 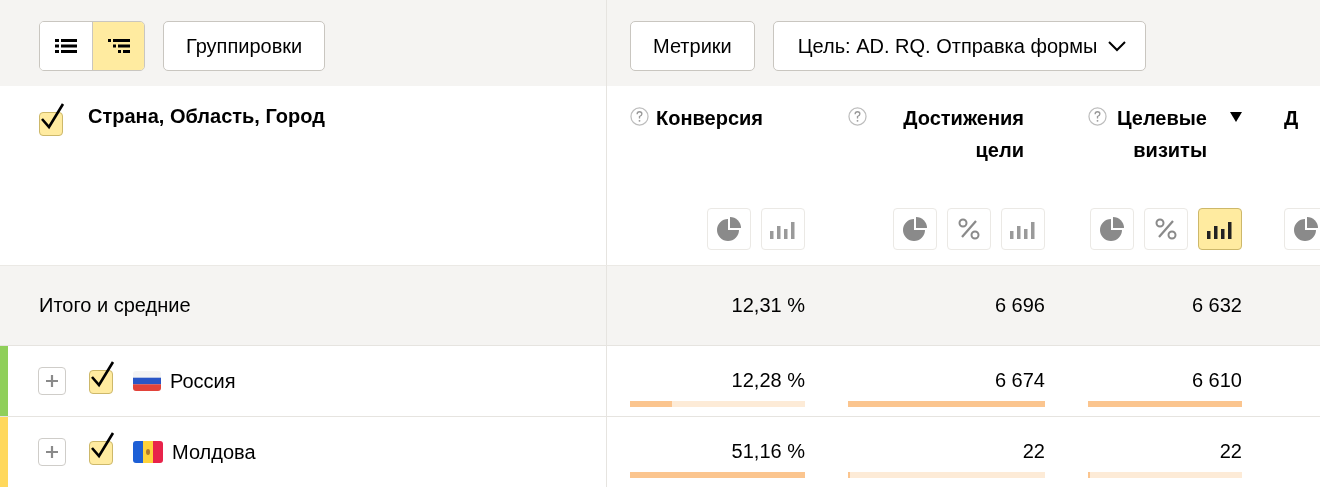 What do you see at coordinates (244, 46) in the screenshot?
I see `groupings-button: Группировки` at bounding box center [244, 46].